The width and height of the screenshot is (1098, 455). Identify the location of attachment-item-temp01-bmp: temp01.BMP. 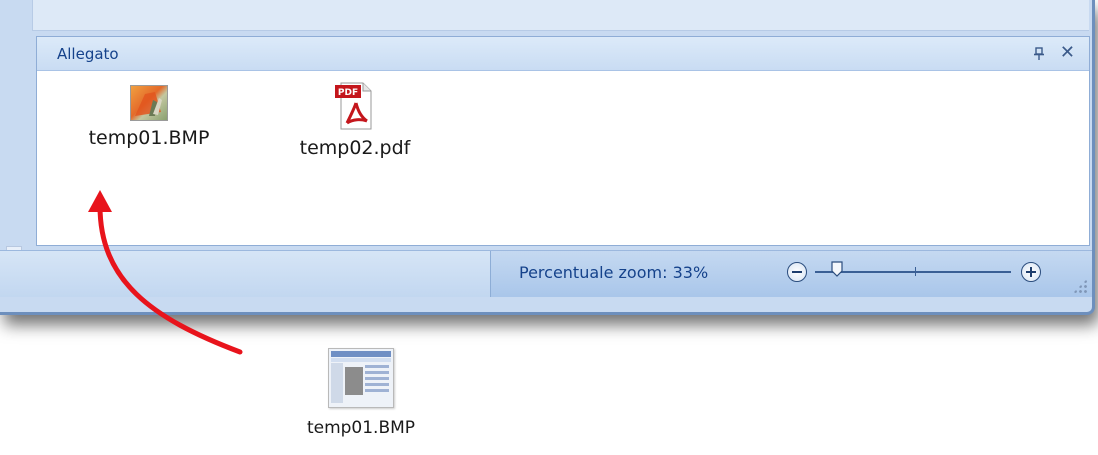
(149, 117).